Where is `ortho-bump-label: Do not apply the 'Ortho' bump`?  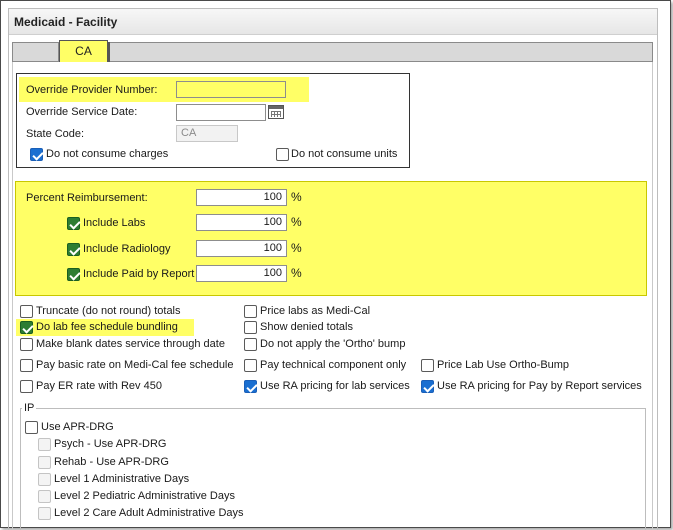 ortho-bump-label: Do not apply the 'Ortho' bump is located at coordinates (333, 344).